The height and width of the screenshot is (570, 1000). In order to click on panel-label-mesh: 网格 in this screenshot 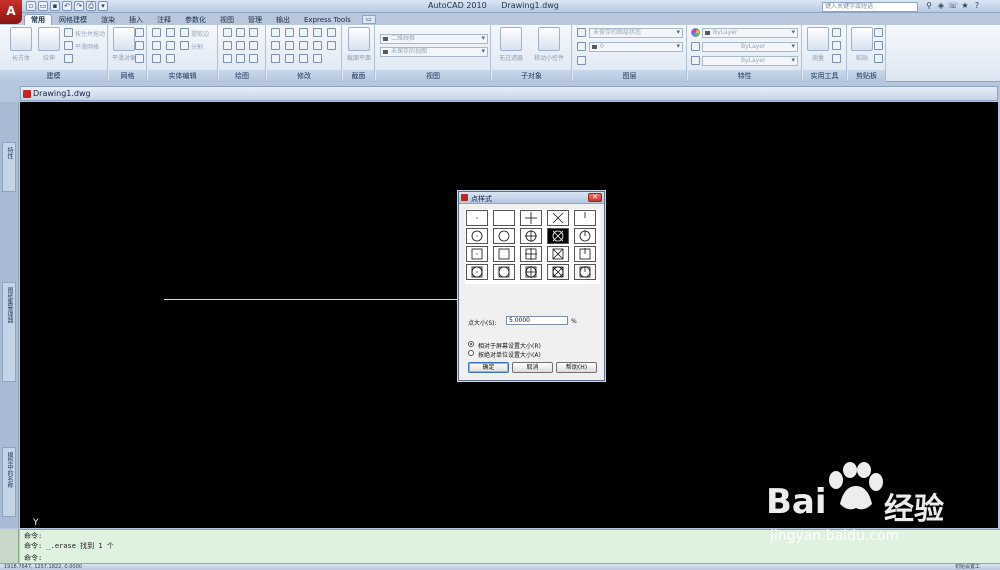, I will do `click(127, 76)`.